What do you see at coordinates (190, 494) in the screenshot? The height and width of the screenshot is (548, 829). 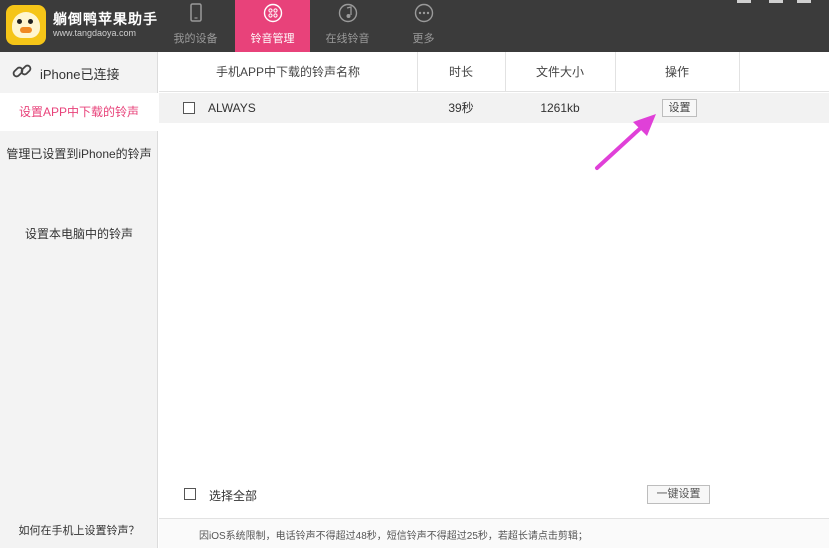 I see `select-all-checkbox` at bounding box center [190, 494].